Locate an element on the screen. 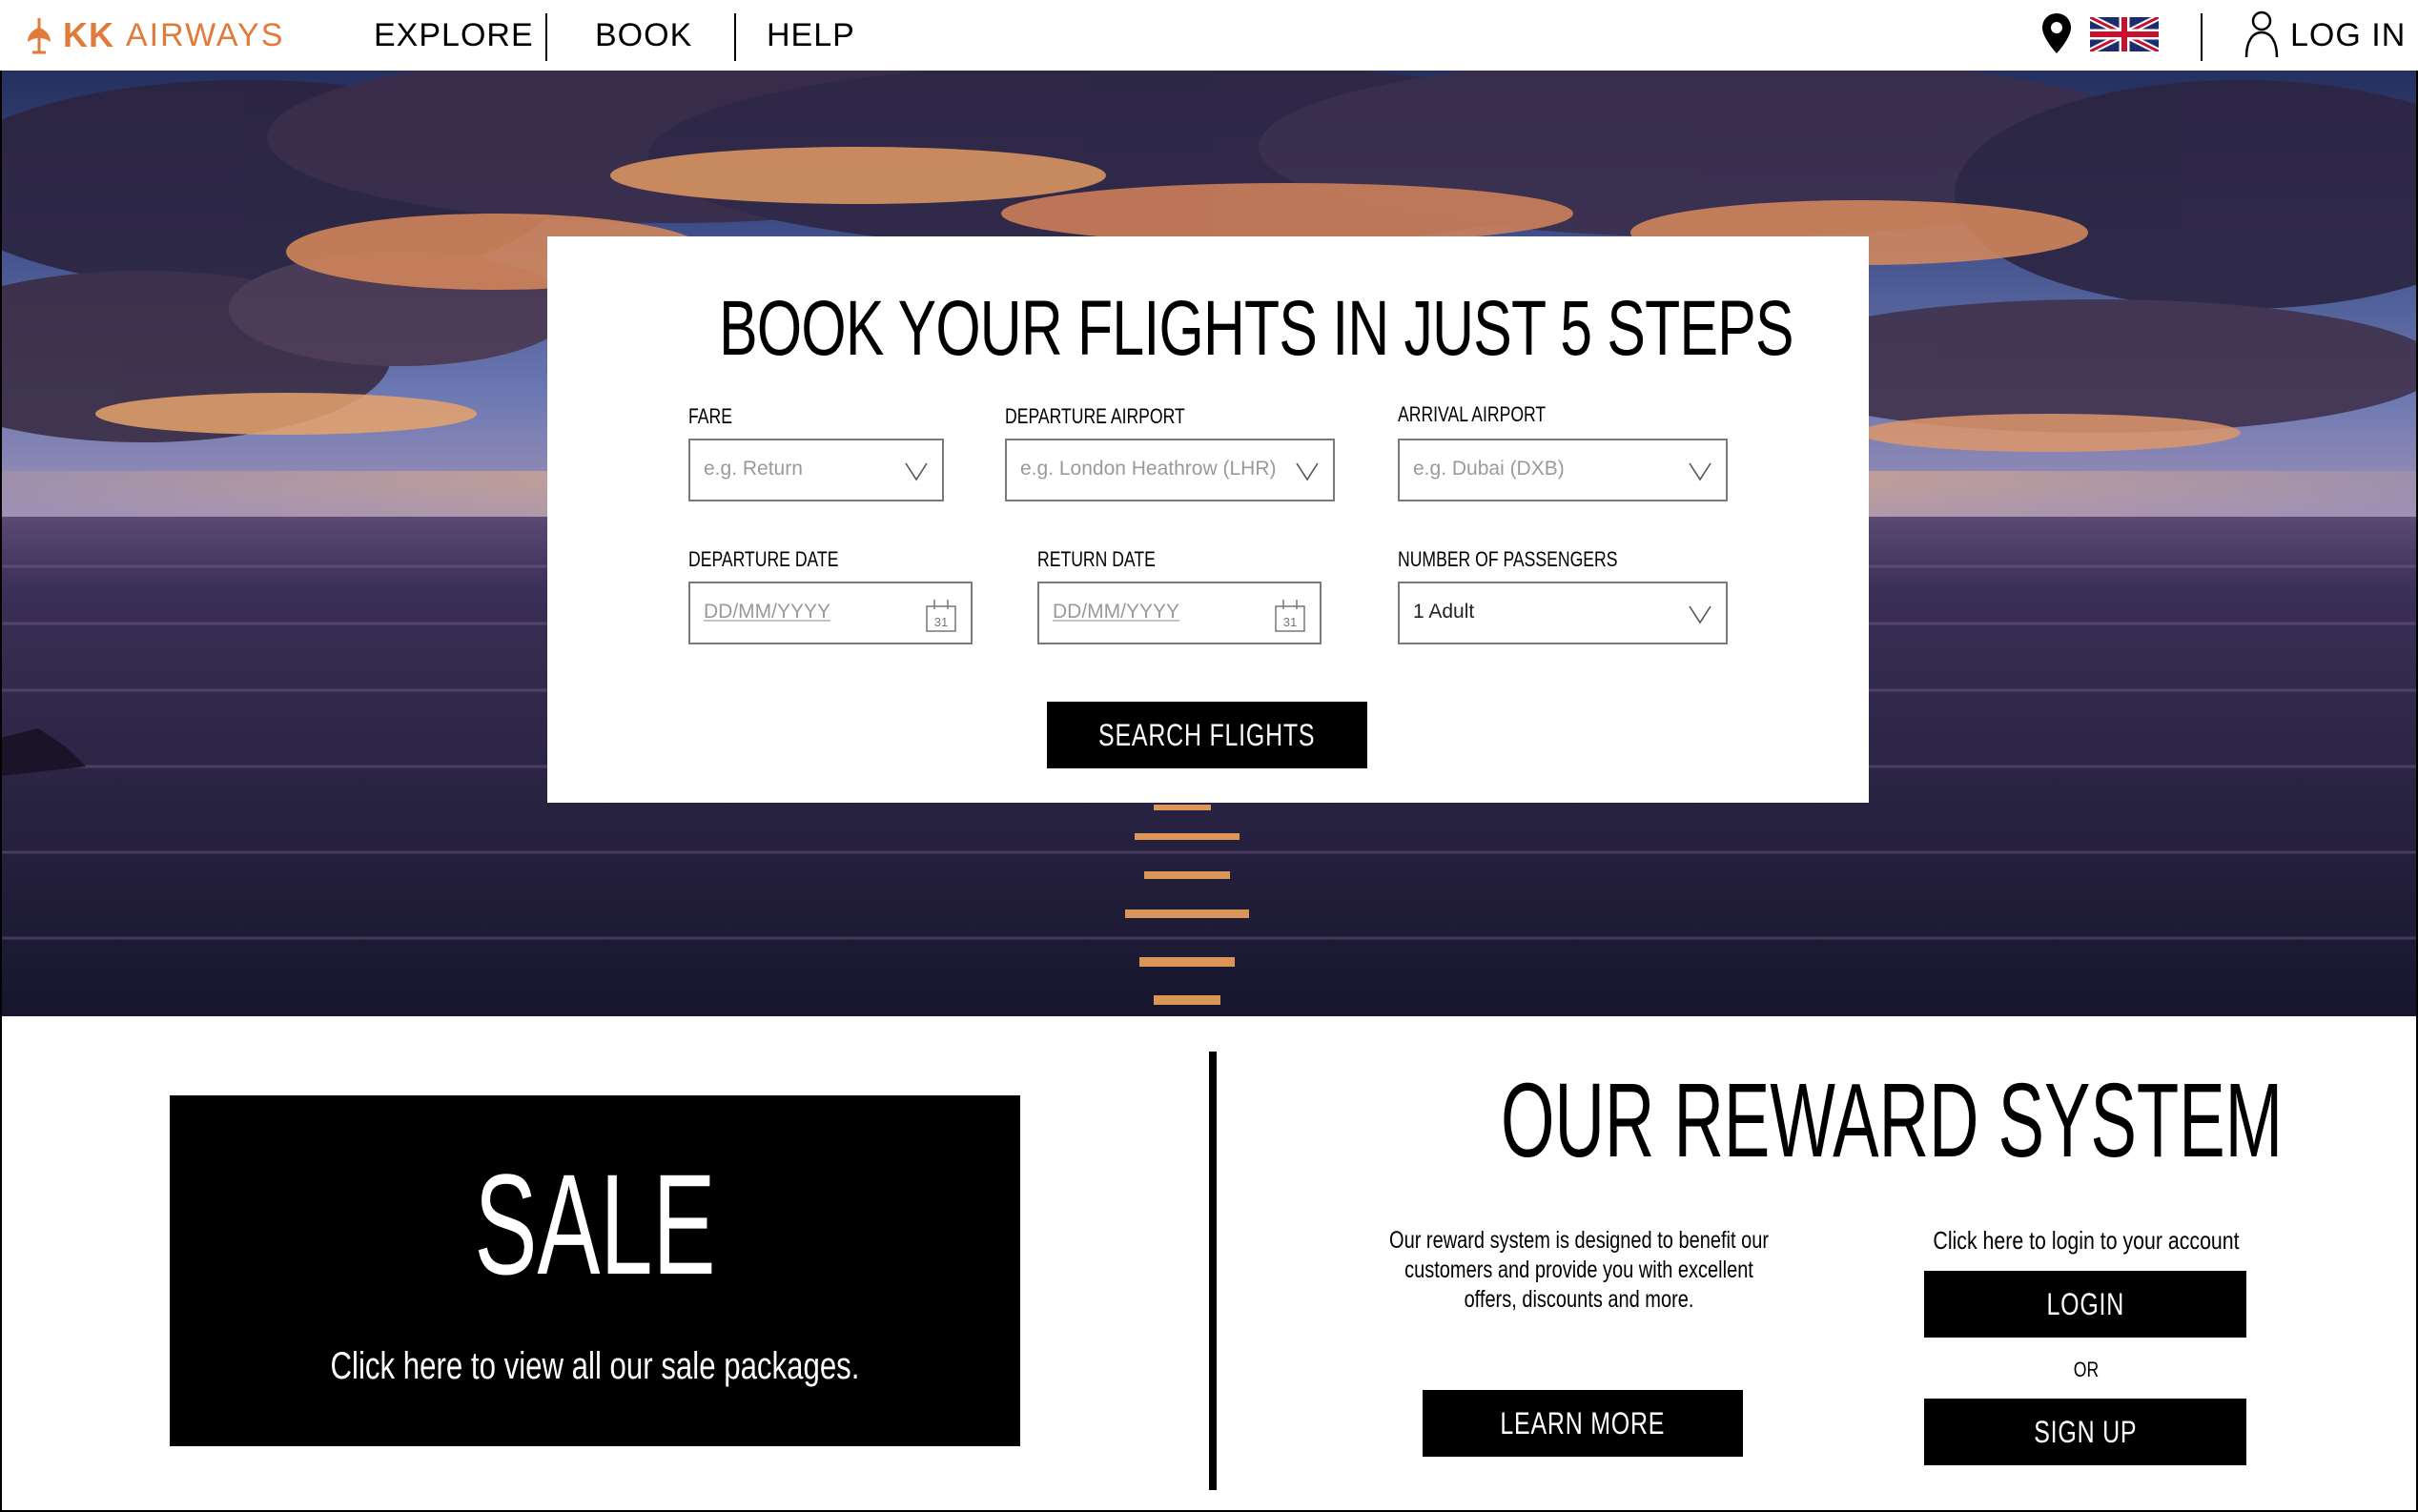 The height and width of the screenshot is (1512, 2418). departure-airport-select: e.g. London Heathrow (LHR) is located at coordinates (1170, 470).